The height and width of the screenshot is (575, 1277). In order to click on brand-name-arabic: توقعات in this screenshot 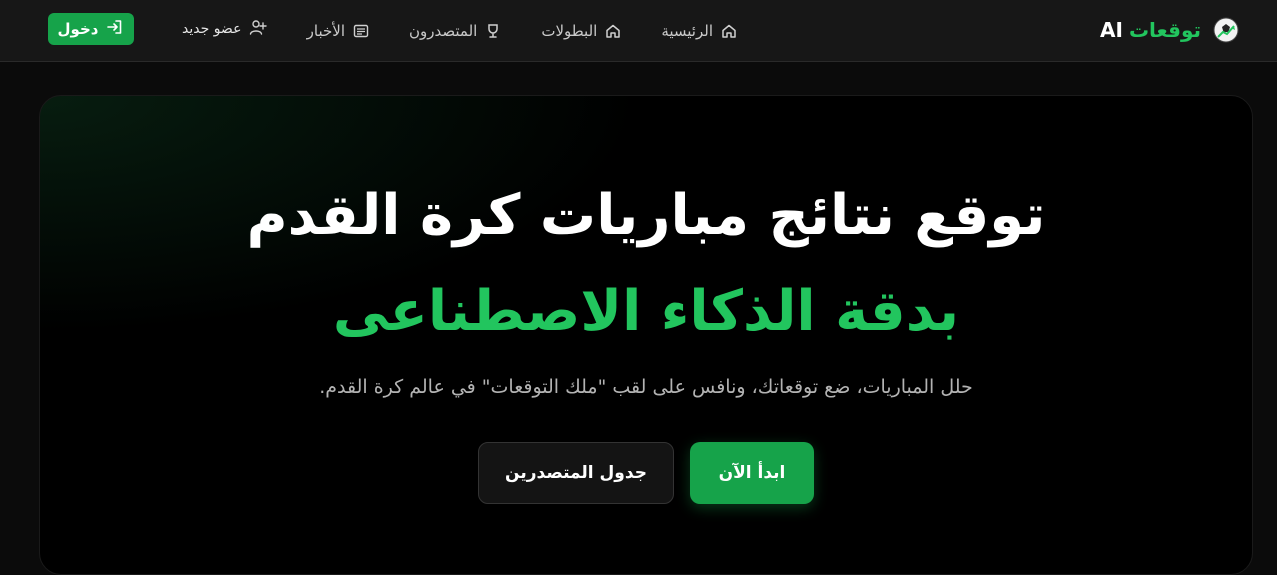, I will do `click(1164, 30)`.